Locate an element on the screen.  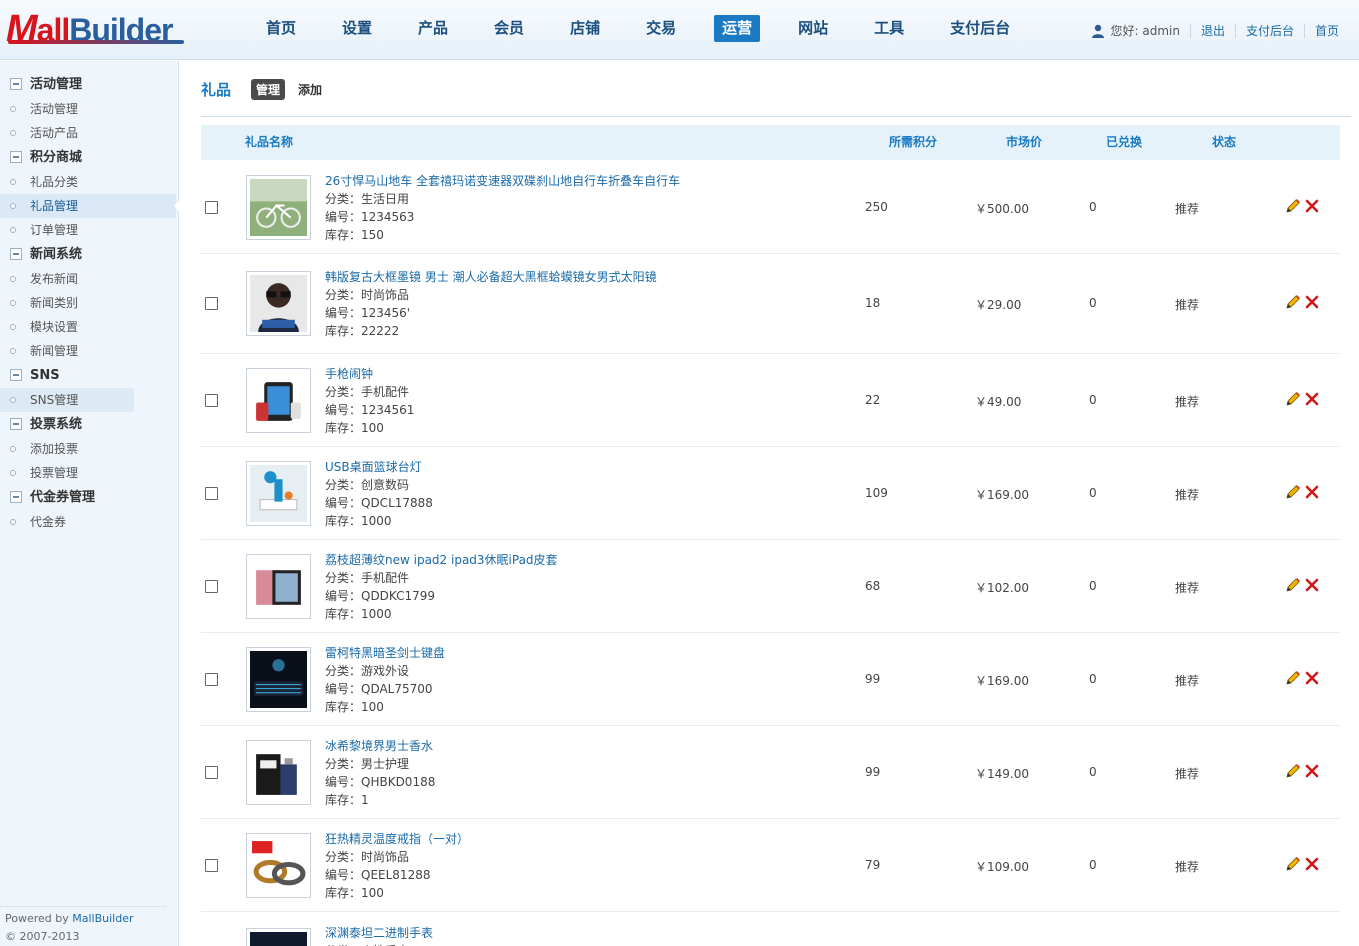
product-code: 编号：1234563 is located at coordinates (370, 216).